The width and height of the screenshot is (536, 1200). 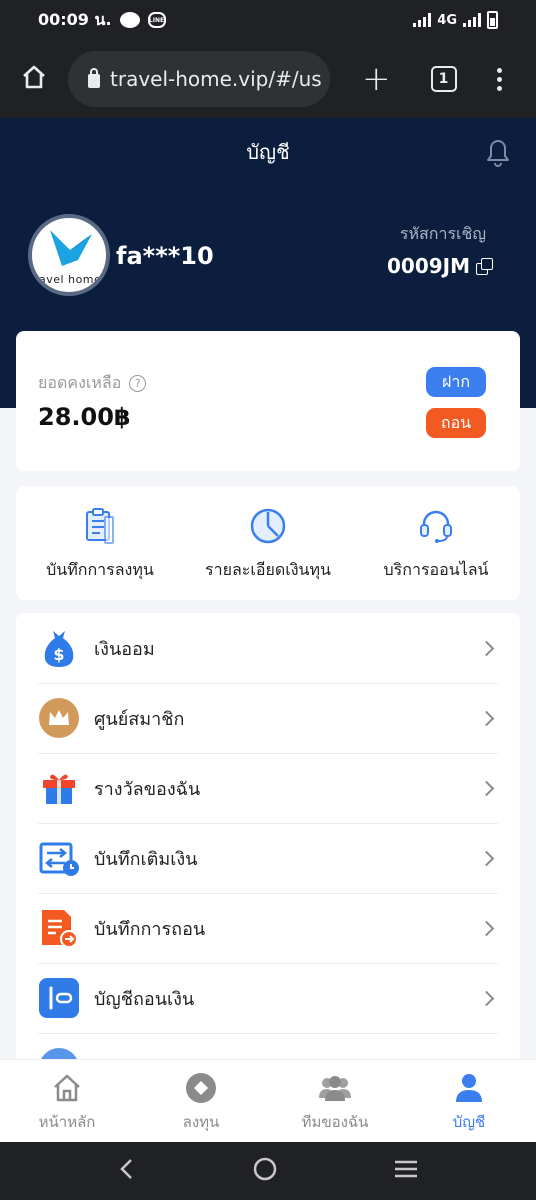 I want to click on invest-icon, so click(x=201, y=1088).